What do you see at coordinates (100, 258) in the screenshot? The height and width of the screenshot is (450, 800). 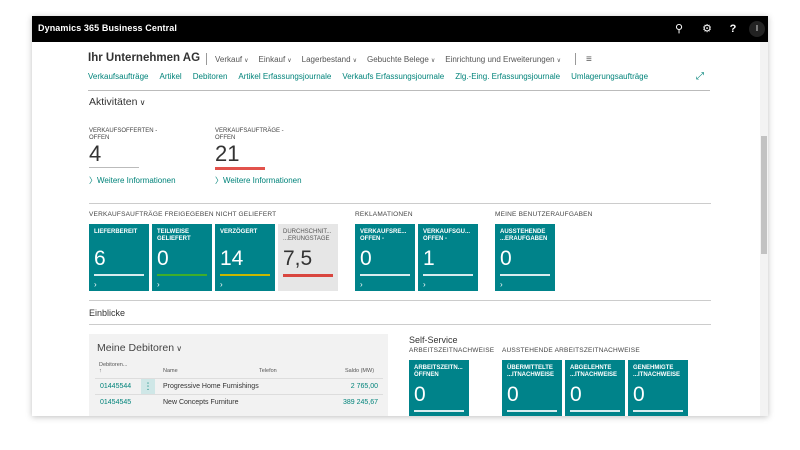 I see `tile-value: 6` at bounding box center [100, 258].